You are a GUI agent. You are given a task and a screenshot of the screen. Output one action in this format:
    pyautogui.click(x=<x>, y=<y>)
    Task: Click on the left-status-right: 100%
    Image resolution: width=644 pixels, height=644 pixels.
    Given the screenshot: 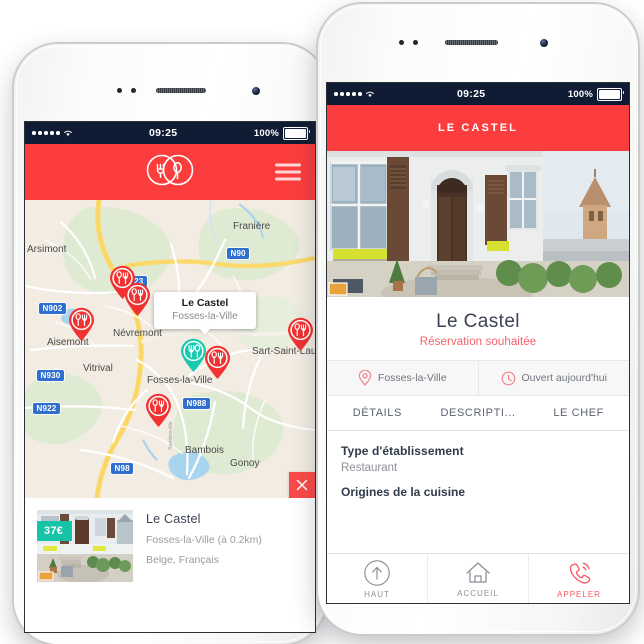 What is the action you would take?
    pyautogui.click(x=281, y=133)
    